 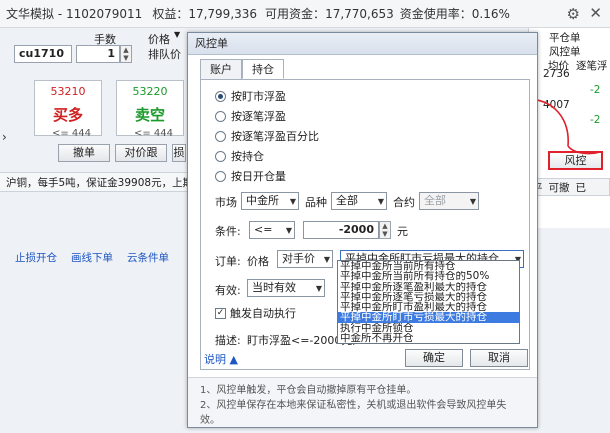 What do you see at coordinates (226, 202) in the screenshot?
I see `market-label: 市场` at bounding box center [226, 202].